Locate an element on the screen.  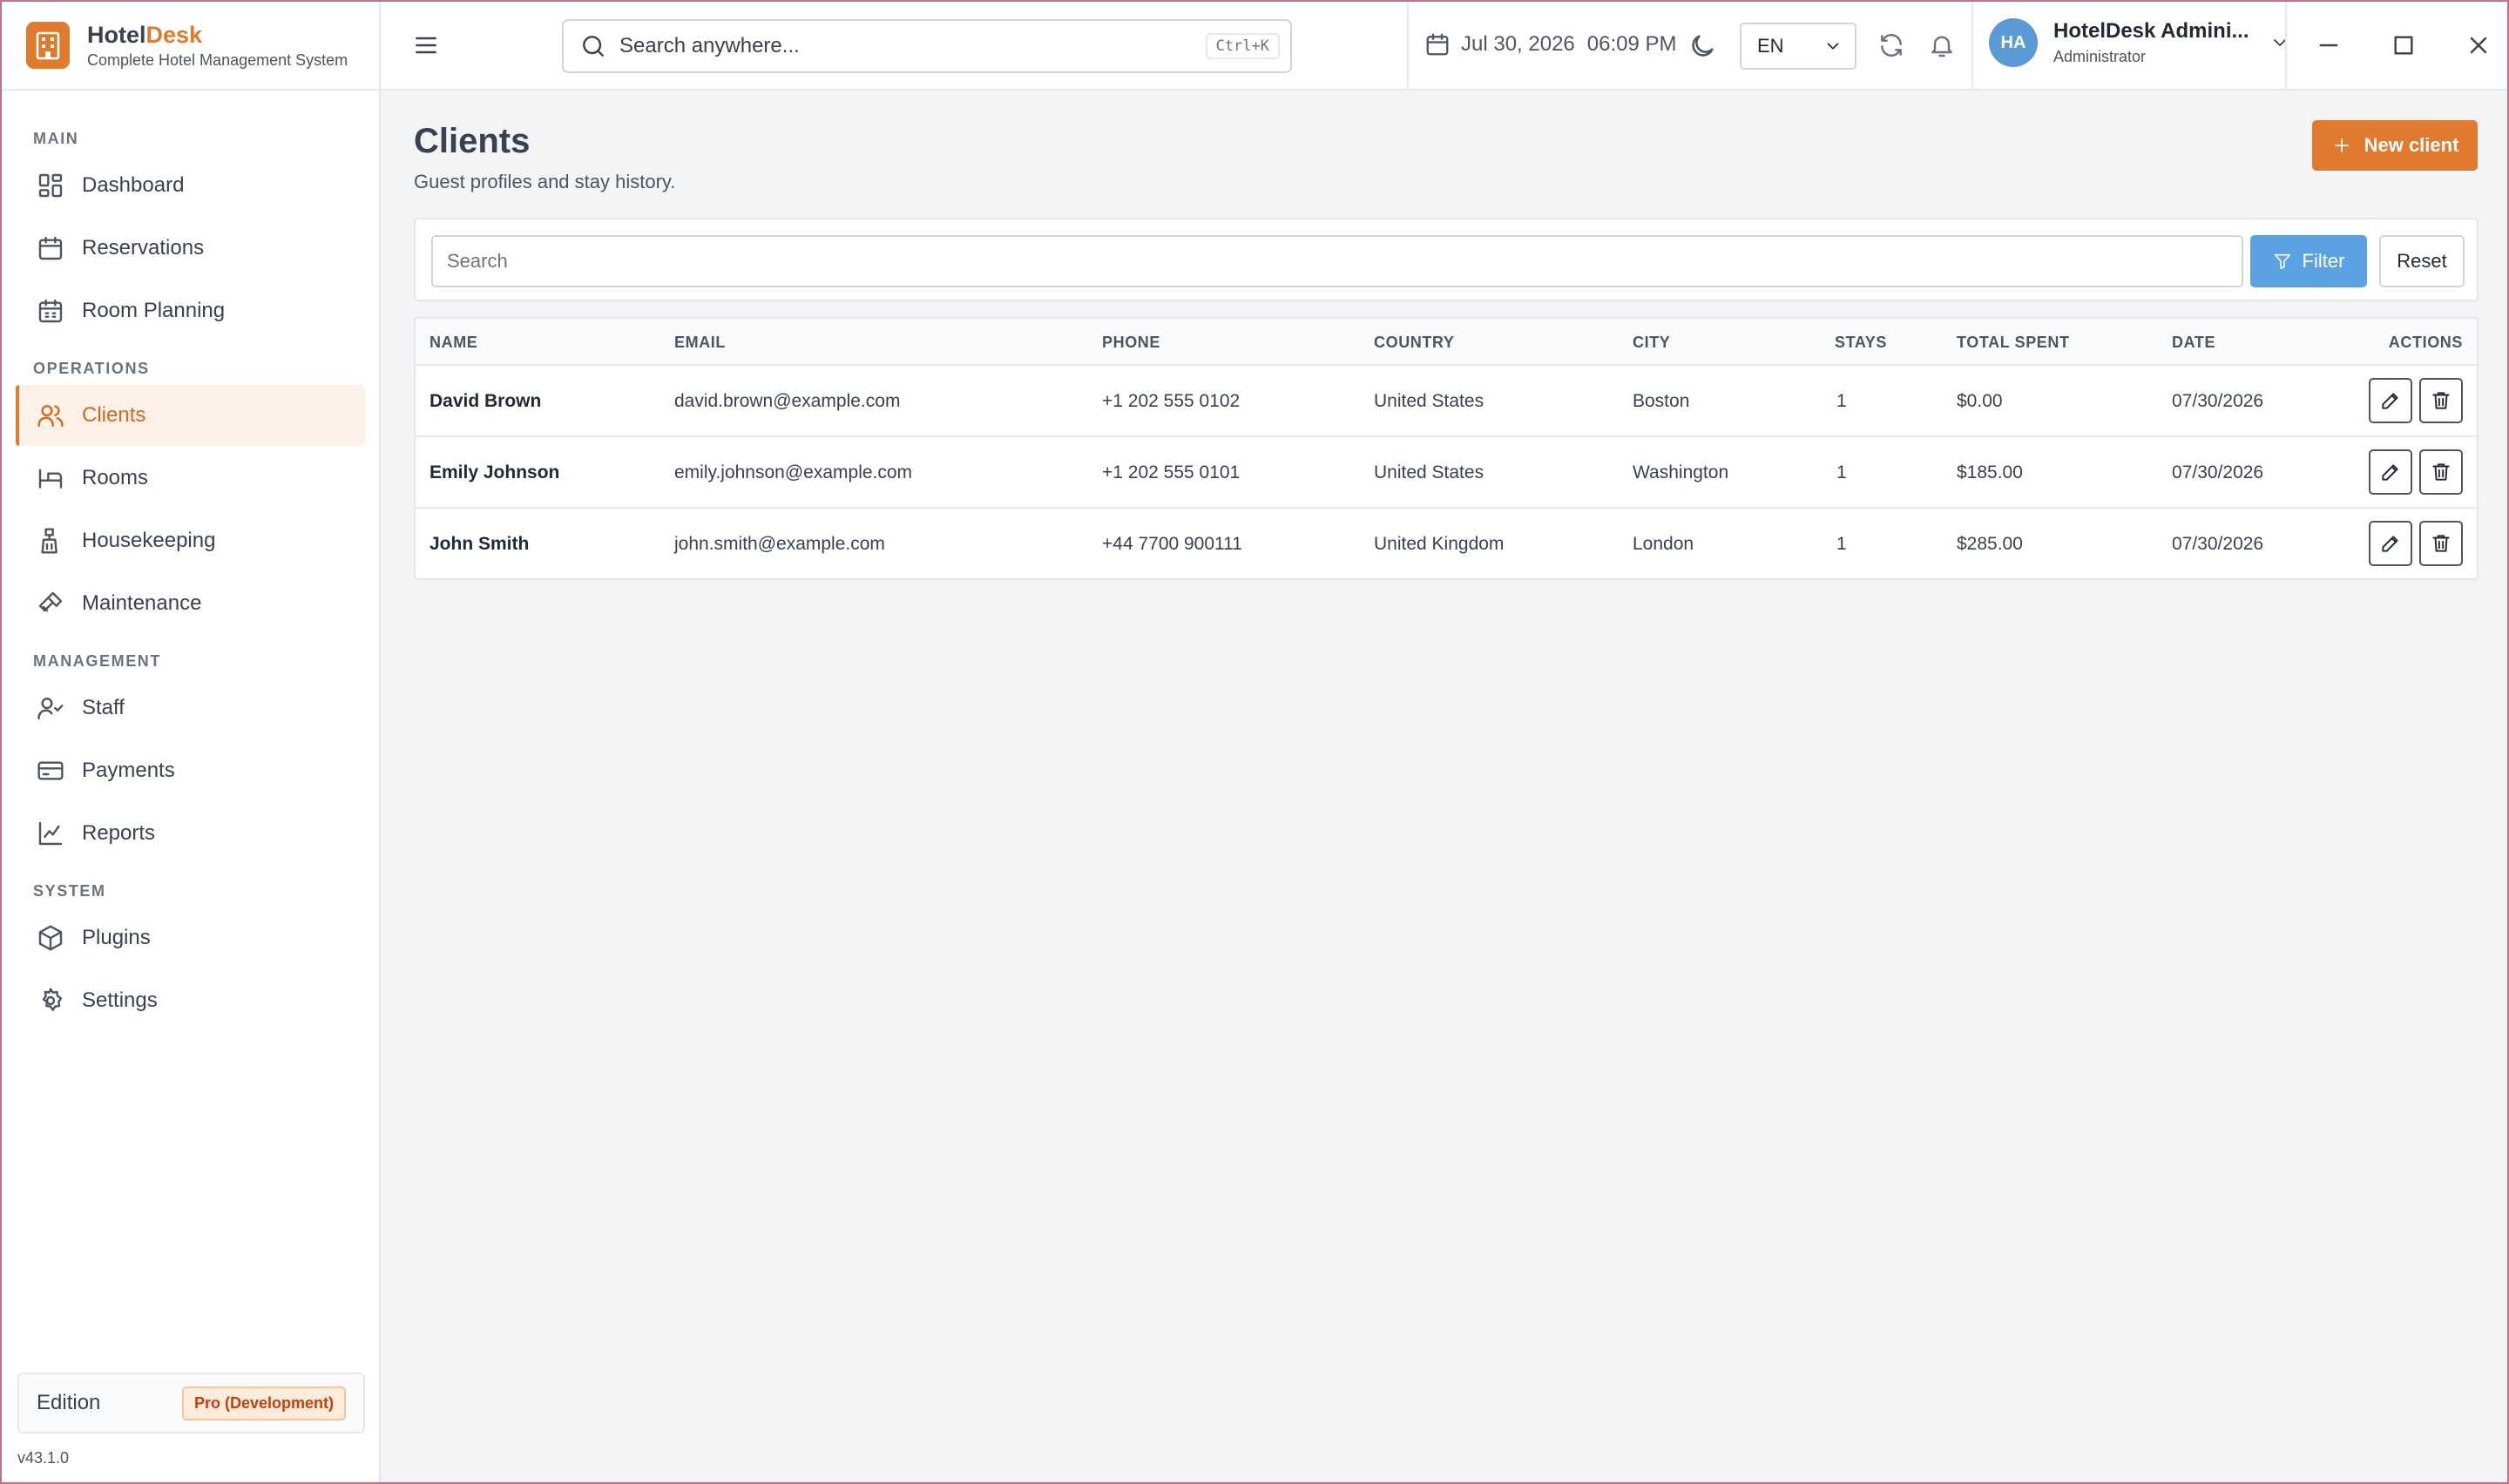
maximize-icon is located at coordinates (2404, 45).